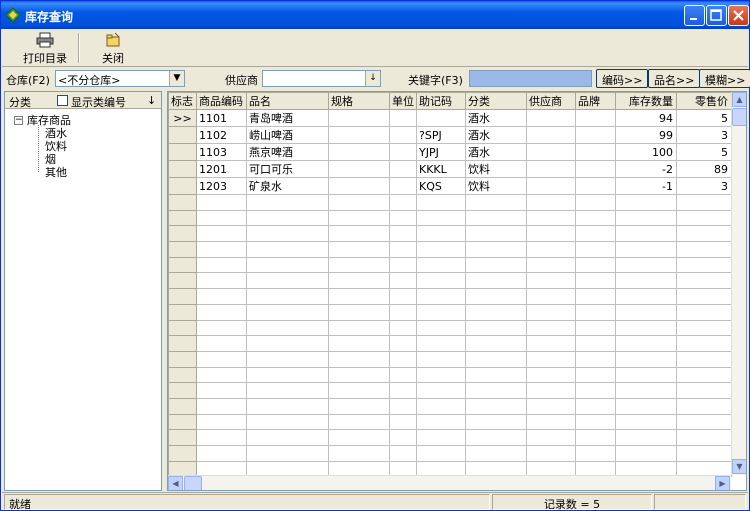 The image size is (750, 511). What do you see at coordinates (113, 48) in the screenshot?
I see `close-button: 关闭` at bounding box center [113, 48].